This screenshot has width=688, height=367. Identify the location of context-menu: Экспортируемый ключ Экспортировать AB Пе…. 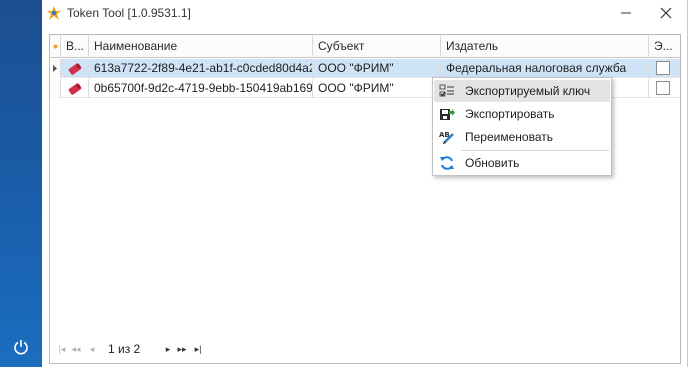
(522, 126).